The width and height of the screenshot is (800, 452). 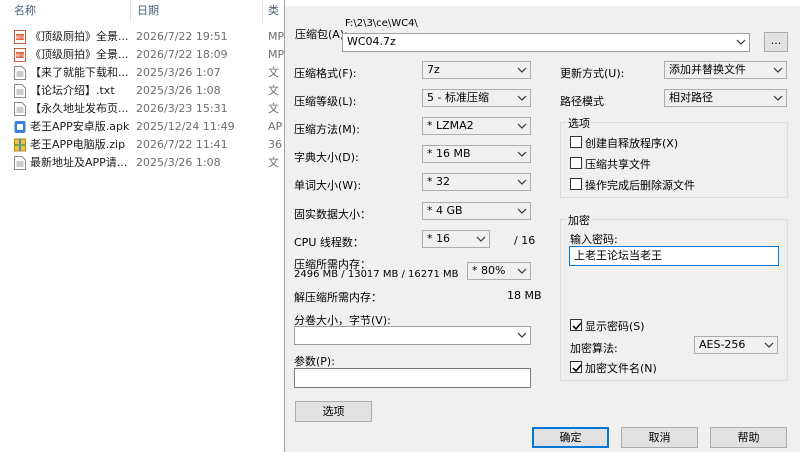 I want to click on pathmode-label: 路径模式, so click(x=582, y=101).